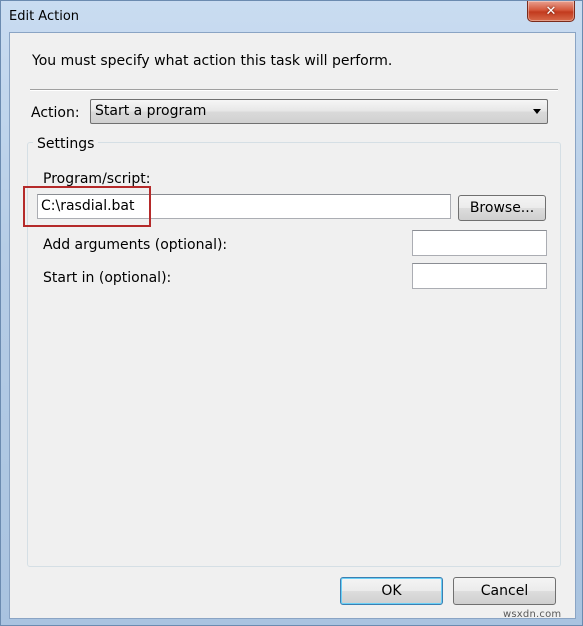  I want to click on ok-button: OK, so click(391, 591).